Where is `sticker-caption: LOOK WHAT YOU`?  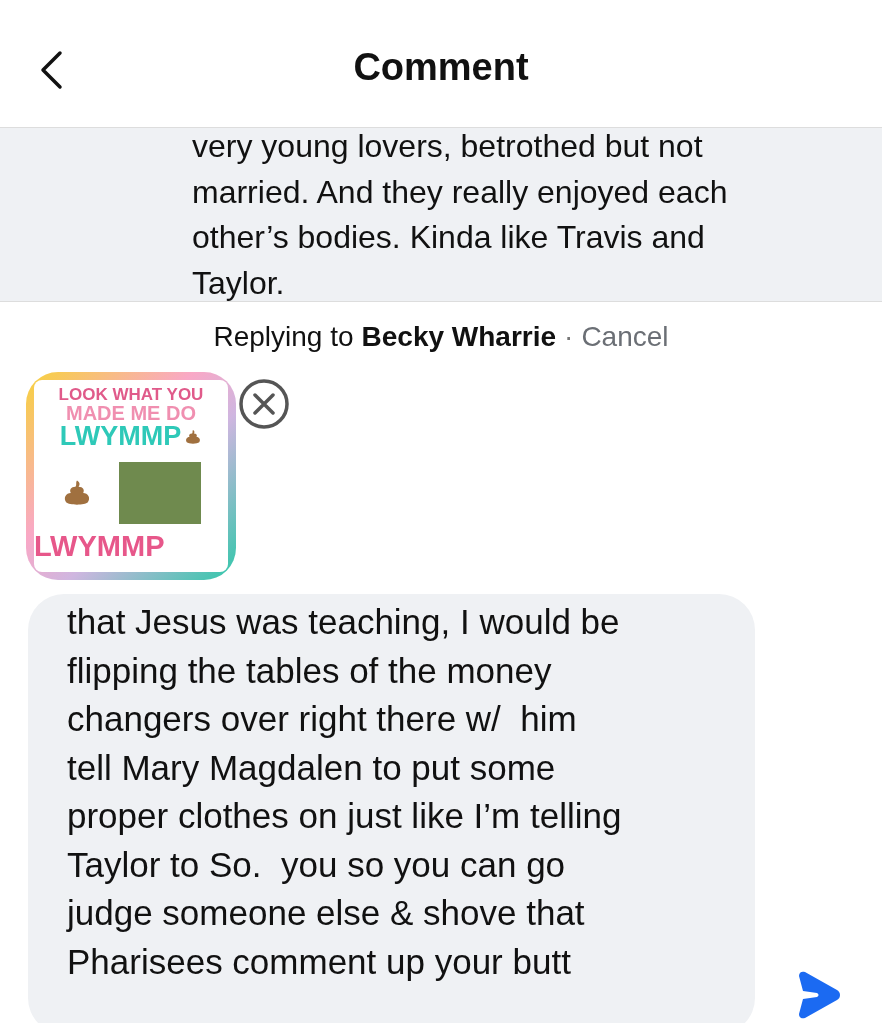 sticker-caption: LOOK WHAT YOU is located at coordinates (131, 394).